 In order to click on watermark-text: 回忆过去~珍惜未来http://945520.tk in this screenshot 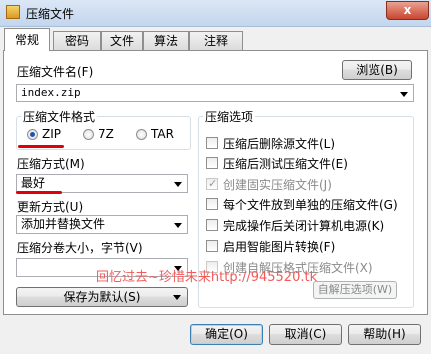, I will do `click(207, 277)`.